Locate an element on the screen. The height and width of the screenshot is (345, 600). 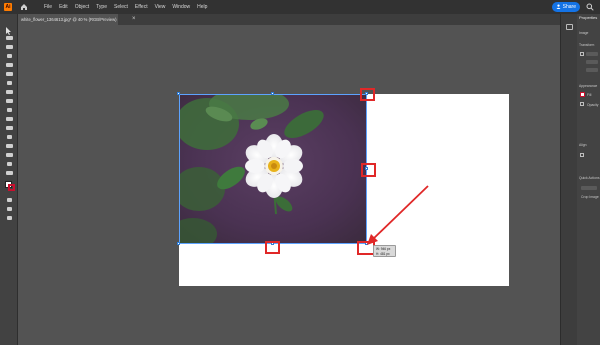
resize-handle-top-left is located at coordinates (178, 93).